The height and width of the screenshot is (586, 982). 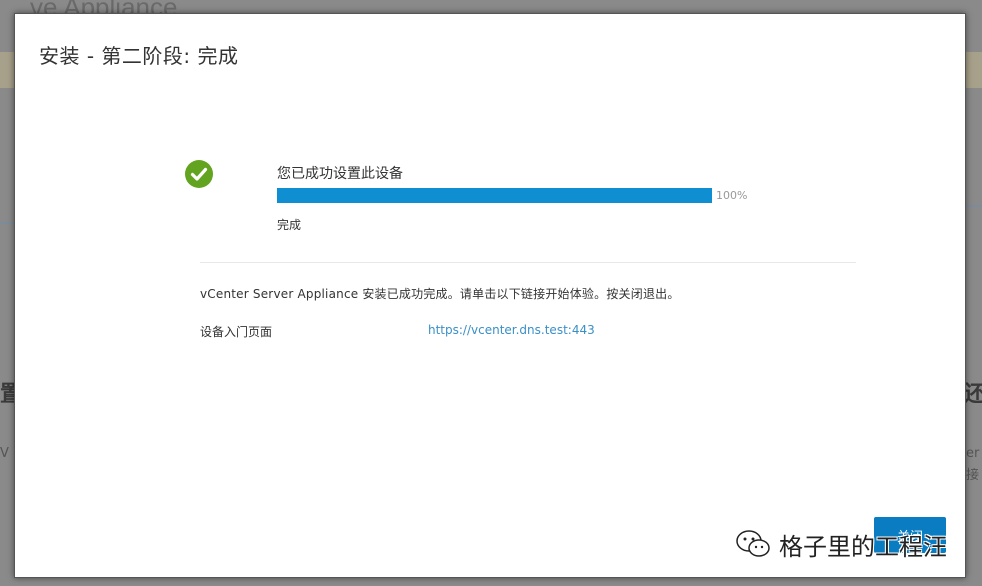 I want to click on progress-bar, so click(x=494, y=195).